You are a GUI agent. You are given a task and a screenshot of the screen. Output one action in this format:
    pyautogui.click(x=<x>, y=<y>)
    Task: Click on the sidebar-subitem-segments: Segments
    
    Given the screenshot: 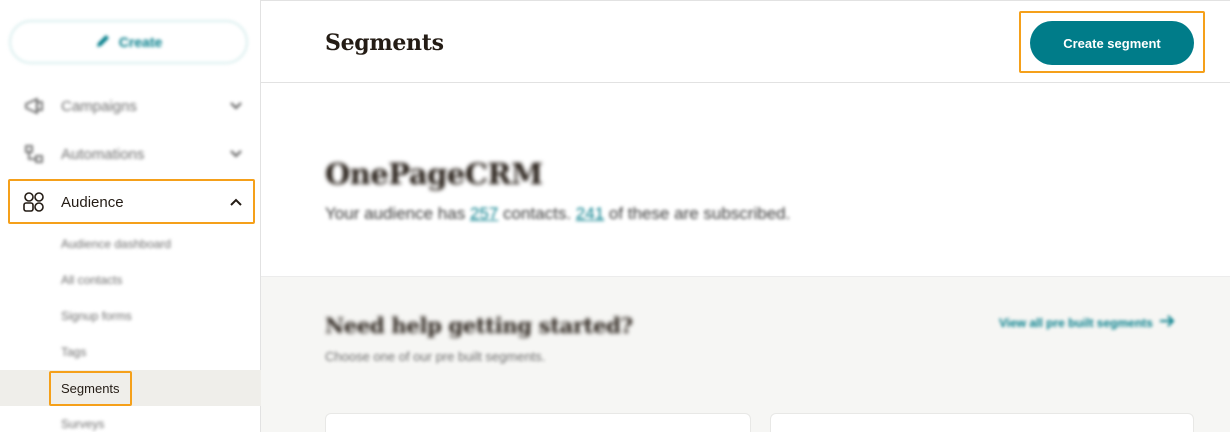 What is the action you would take?
    pyautogui.click(x=130, y=388)
    